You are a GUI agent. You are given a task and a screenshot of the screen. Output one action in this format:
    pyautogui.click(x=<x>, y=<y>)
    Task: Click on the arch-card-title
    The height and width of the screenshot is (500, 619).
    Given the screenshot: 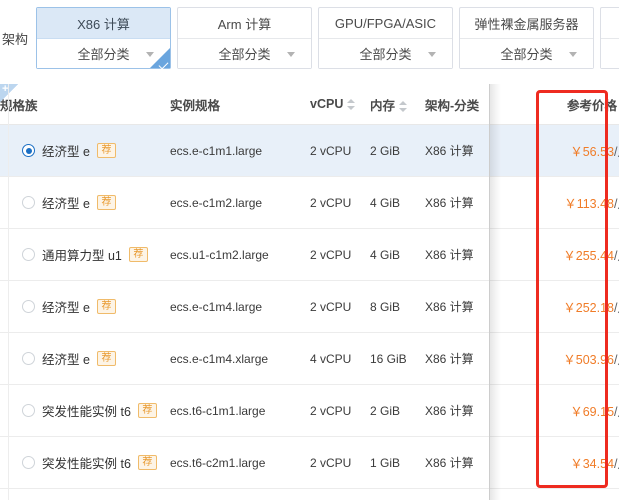 What is the action you would take?
    pyautogui.click(x=610, y=23)
    